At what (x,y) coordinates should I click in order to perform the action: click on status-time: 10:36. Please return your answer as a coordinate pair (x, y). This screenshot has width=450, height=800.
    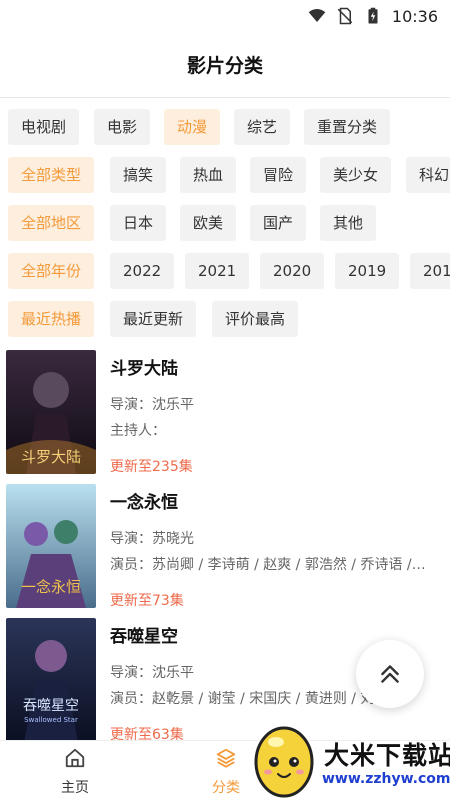
    Looking at the image, I should click on (414, 16).